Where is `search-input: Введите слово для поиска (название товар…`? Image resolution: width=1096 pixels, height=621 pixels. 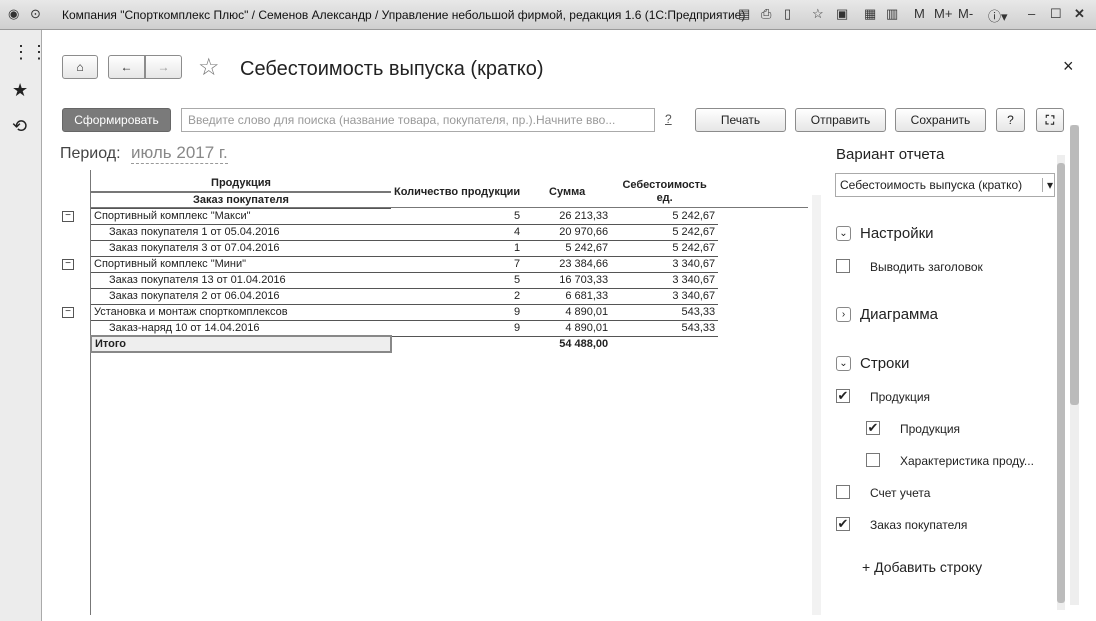 search-input: Введите слово для поиска (название товар… is located at coordinates (418, 120).